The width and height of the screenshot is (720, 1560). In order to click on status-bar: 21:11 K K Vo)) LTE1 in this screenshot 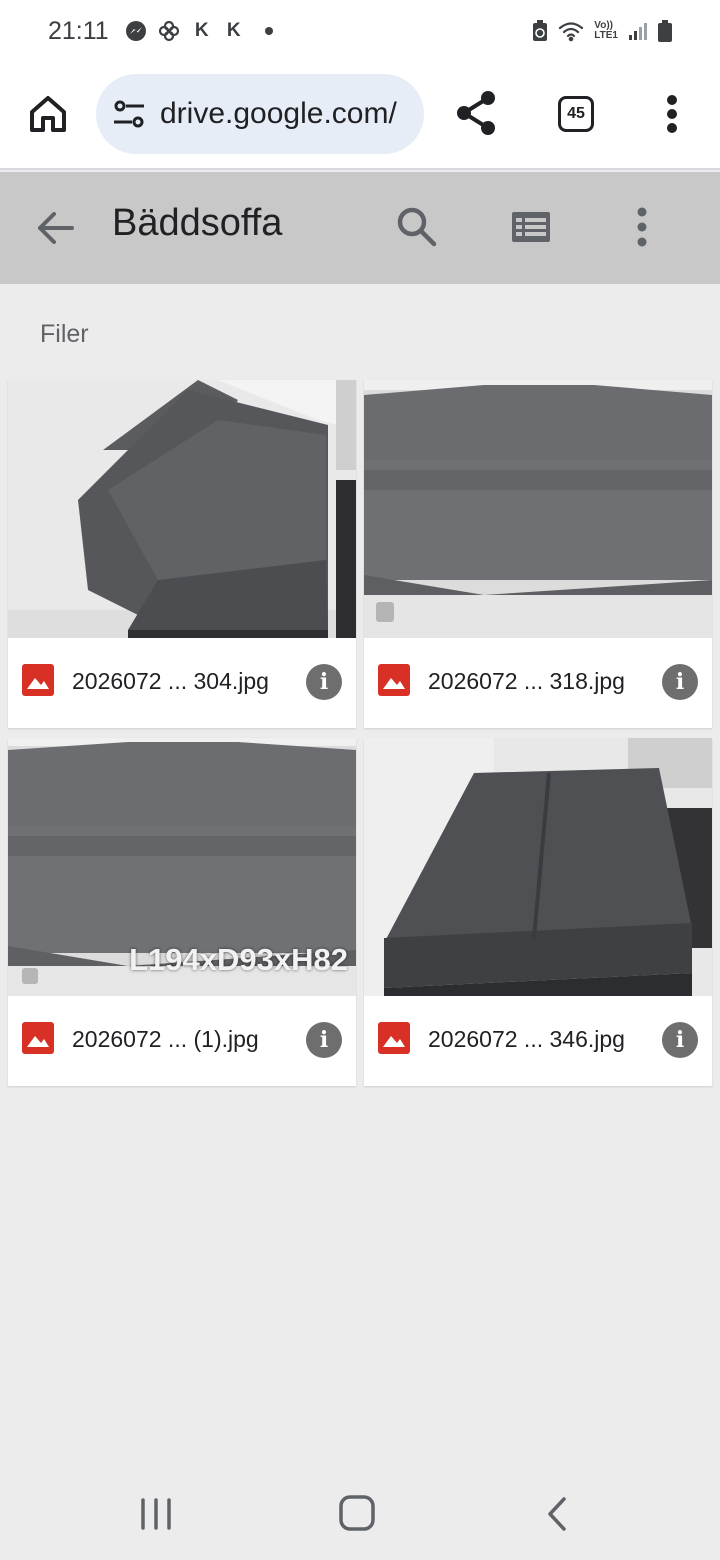, I will do `click(360, 31)`.